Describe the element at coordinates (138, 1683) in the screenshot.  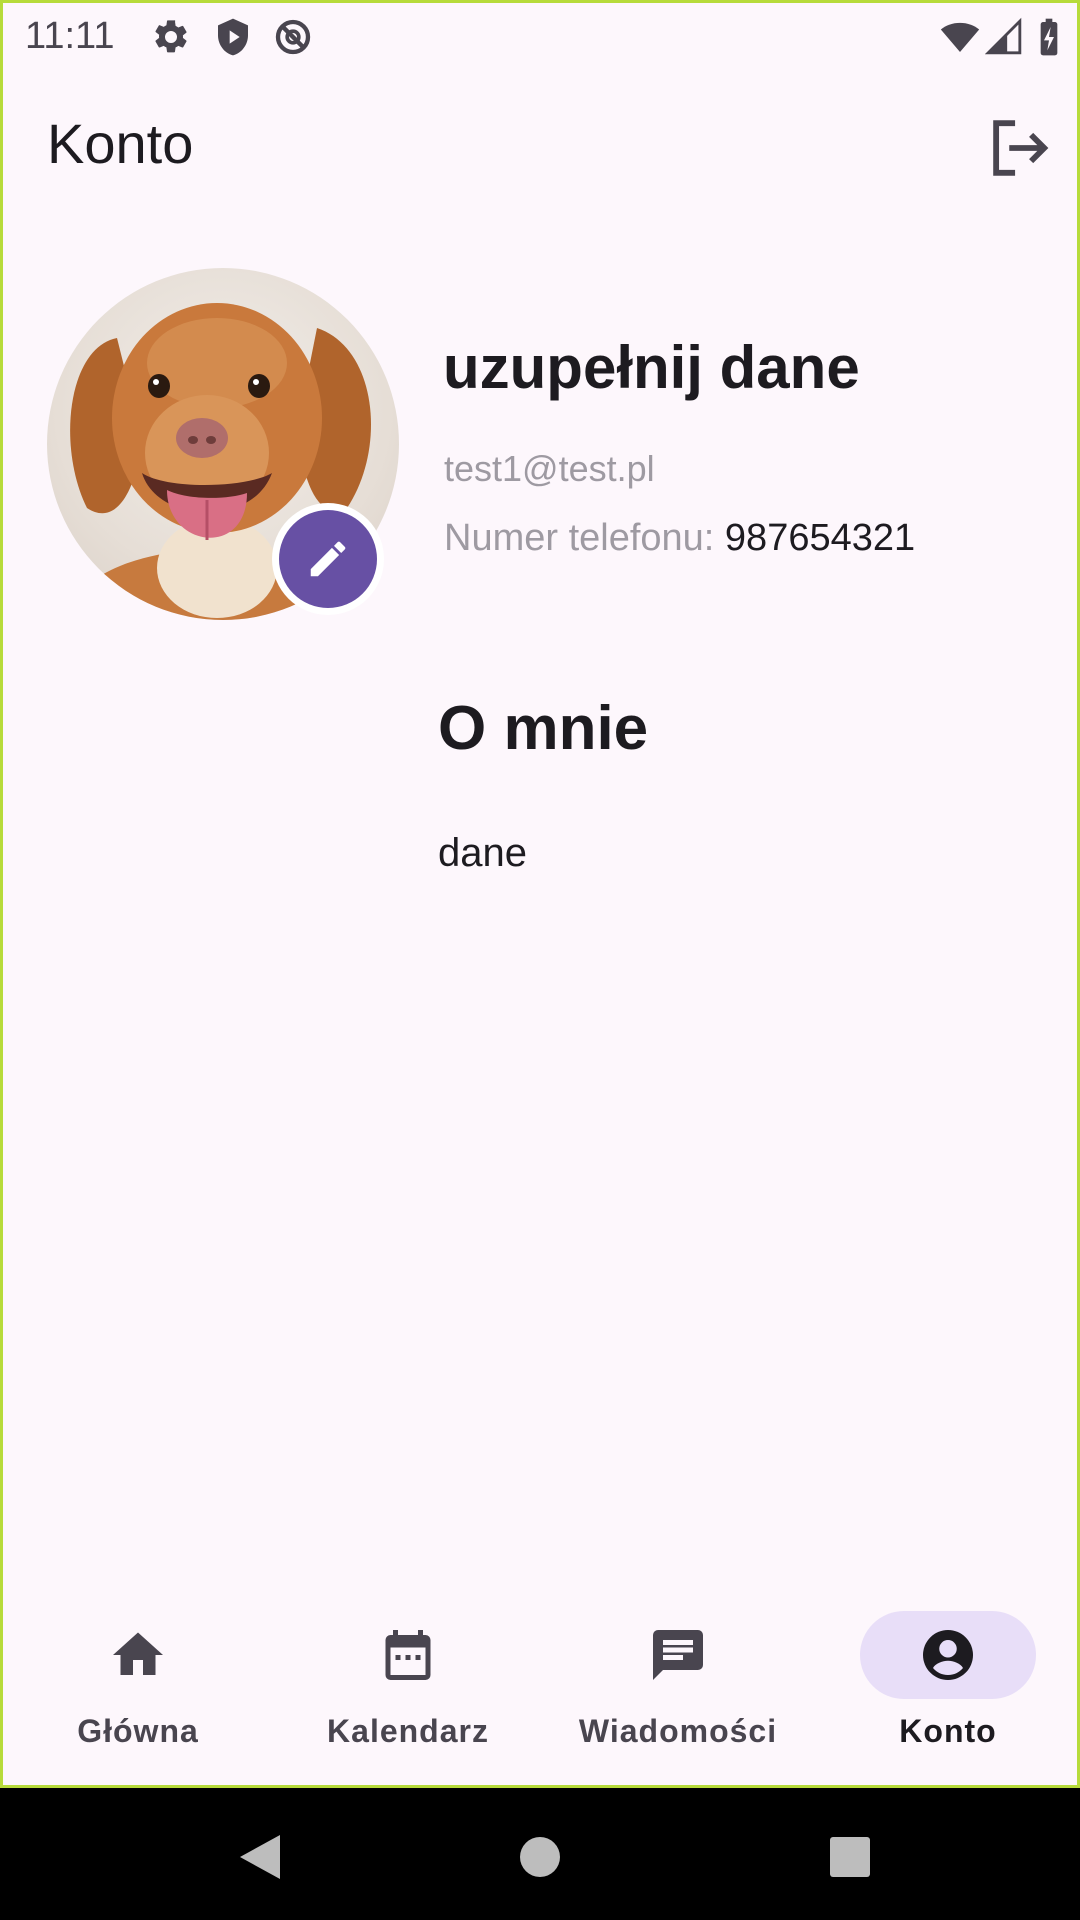
I see `nav-item-glowna: Główna` at that location.